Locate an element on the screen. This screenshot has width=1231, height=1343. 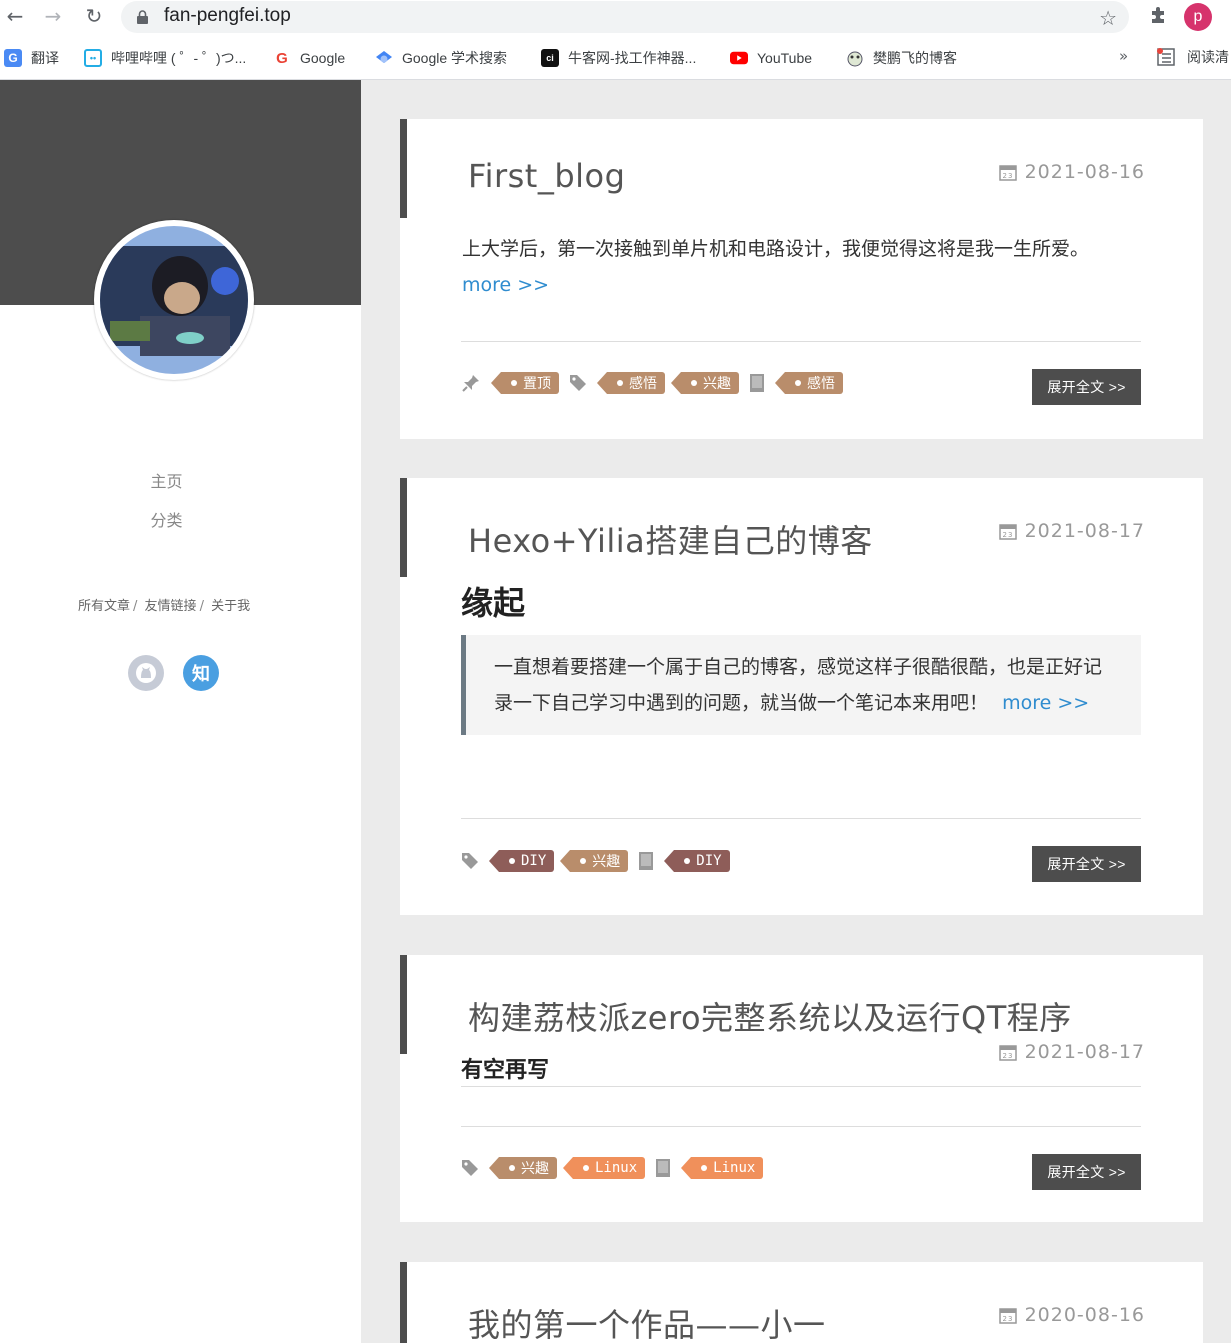
bookmark-blog: 樊鹏飞的博客 is located at coordinates (901, 58).